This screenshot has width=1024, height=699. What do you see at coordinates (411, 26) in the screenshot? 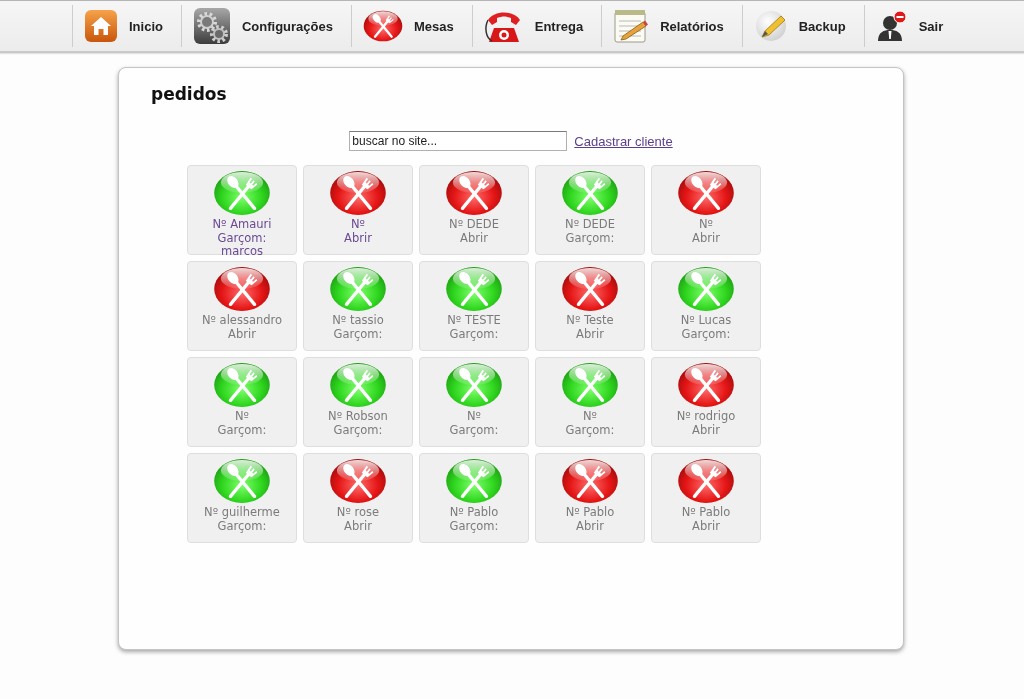
I see `nav-link: Mesas` at bounding box center [411, 26].